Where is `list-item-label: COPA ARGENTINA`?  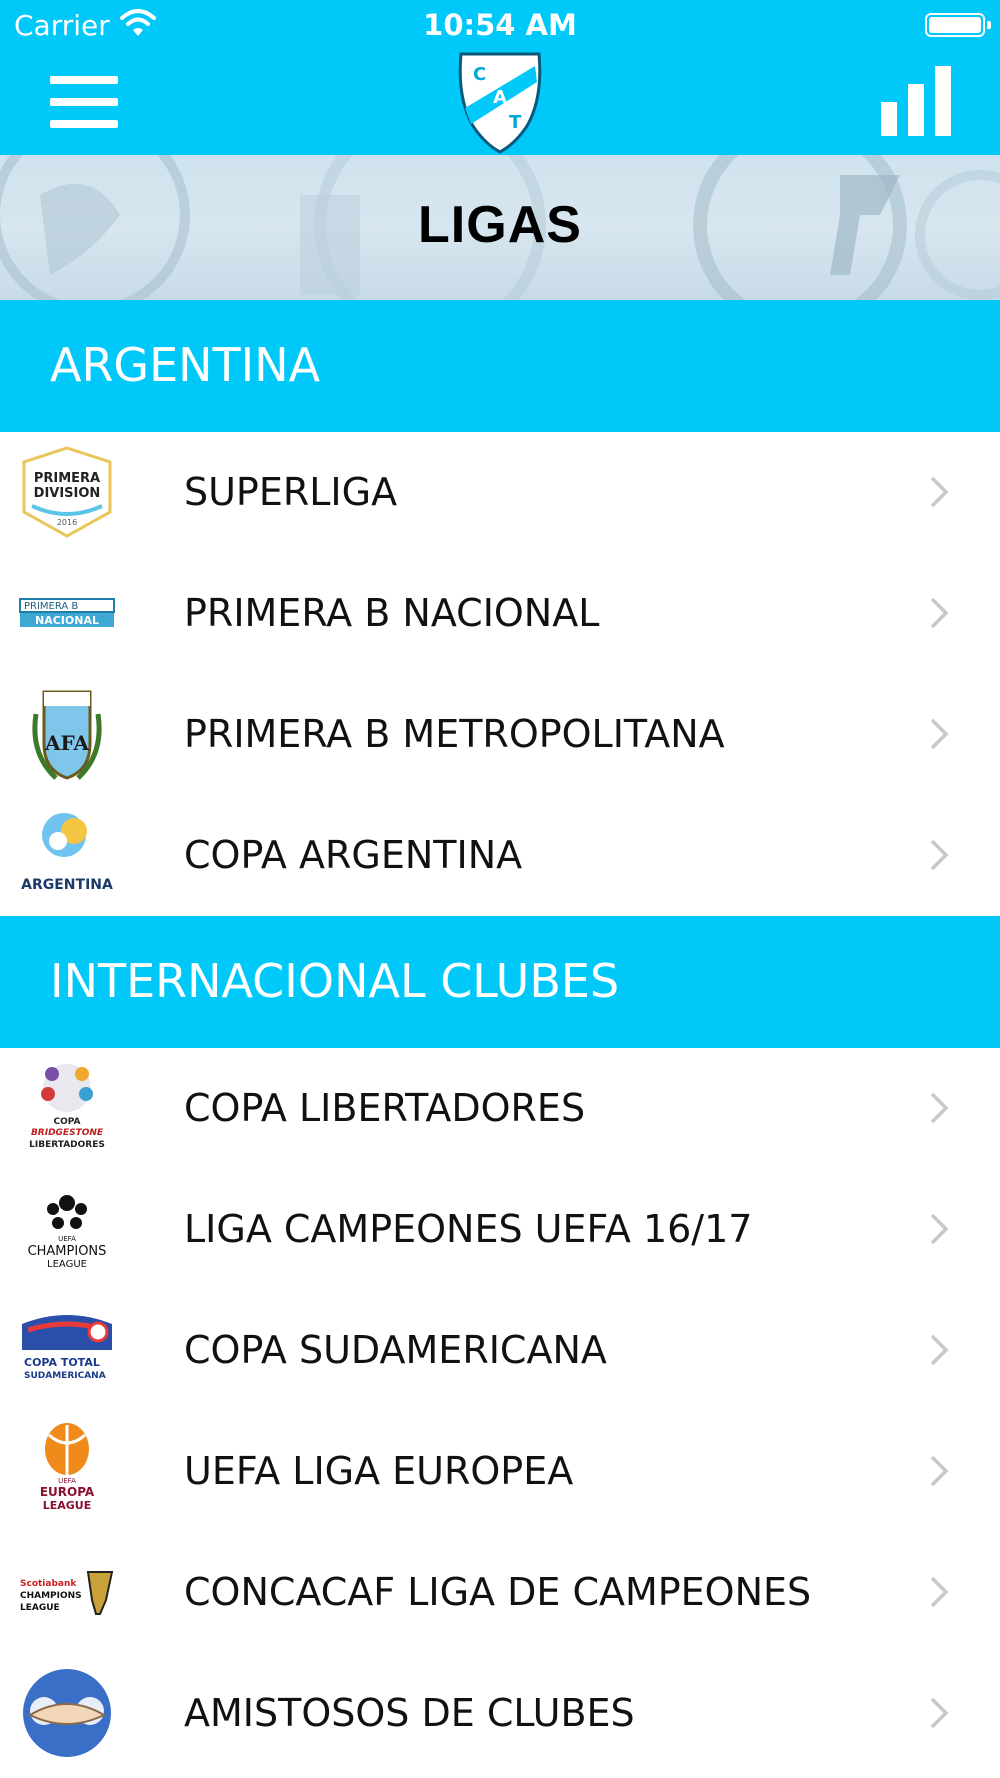
list-item-label: COPA ARGENTINA is located at coordinates (353, 855).